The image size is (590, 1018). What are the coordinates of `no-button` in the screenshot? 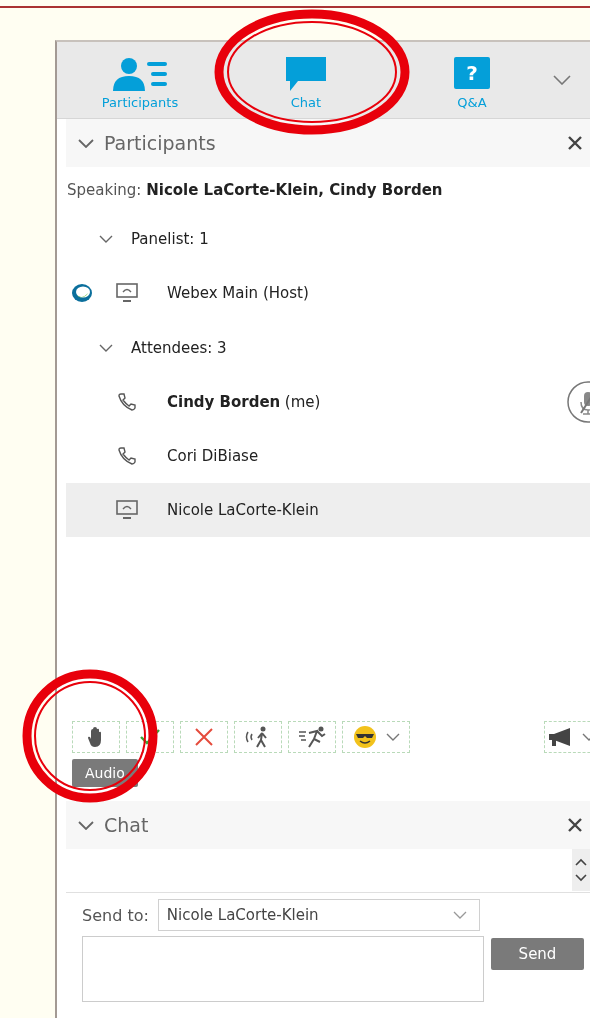 It's located at (204, 737).